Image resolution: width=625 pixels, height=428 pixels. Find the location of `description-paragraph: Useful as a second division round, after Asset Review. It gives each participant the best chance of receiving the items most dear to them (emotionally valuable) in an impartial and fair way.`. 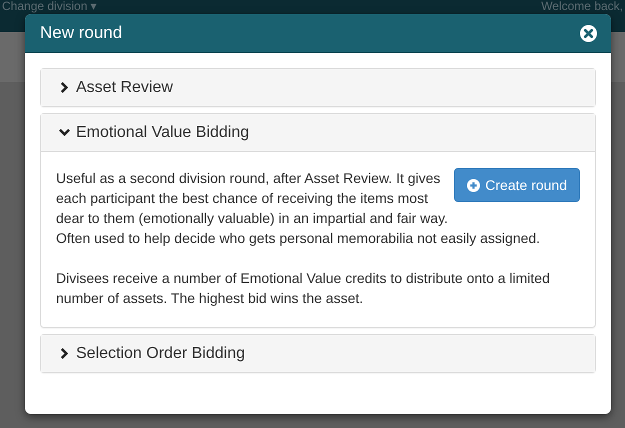

description-paragraph: Useful as a second division round, after Asset Review. It gives each participant the best chance of receiving the items most dear to them (emotionally valuable) in an impartial and fair way. is located at coordinates (252, 198).